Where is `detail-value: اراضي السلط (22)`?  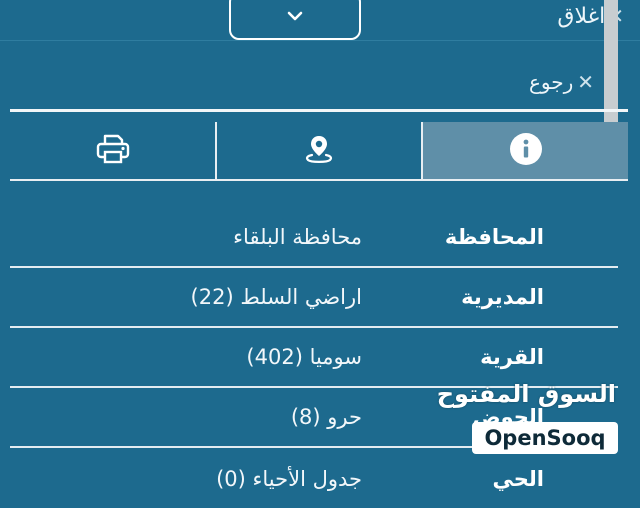
detail-value: اراضي السلط (22) is located at coordinates (276, 297).